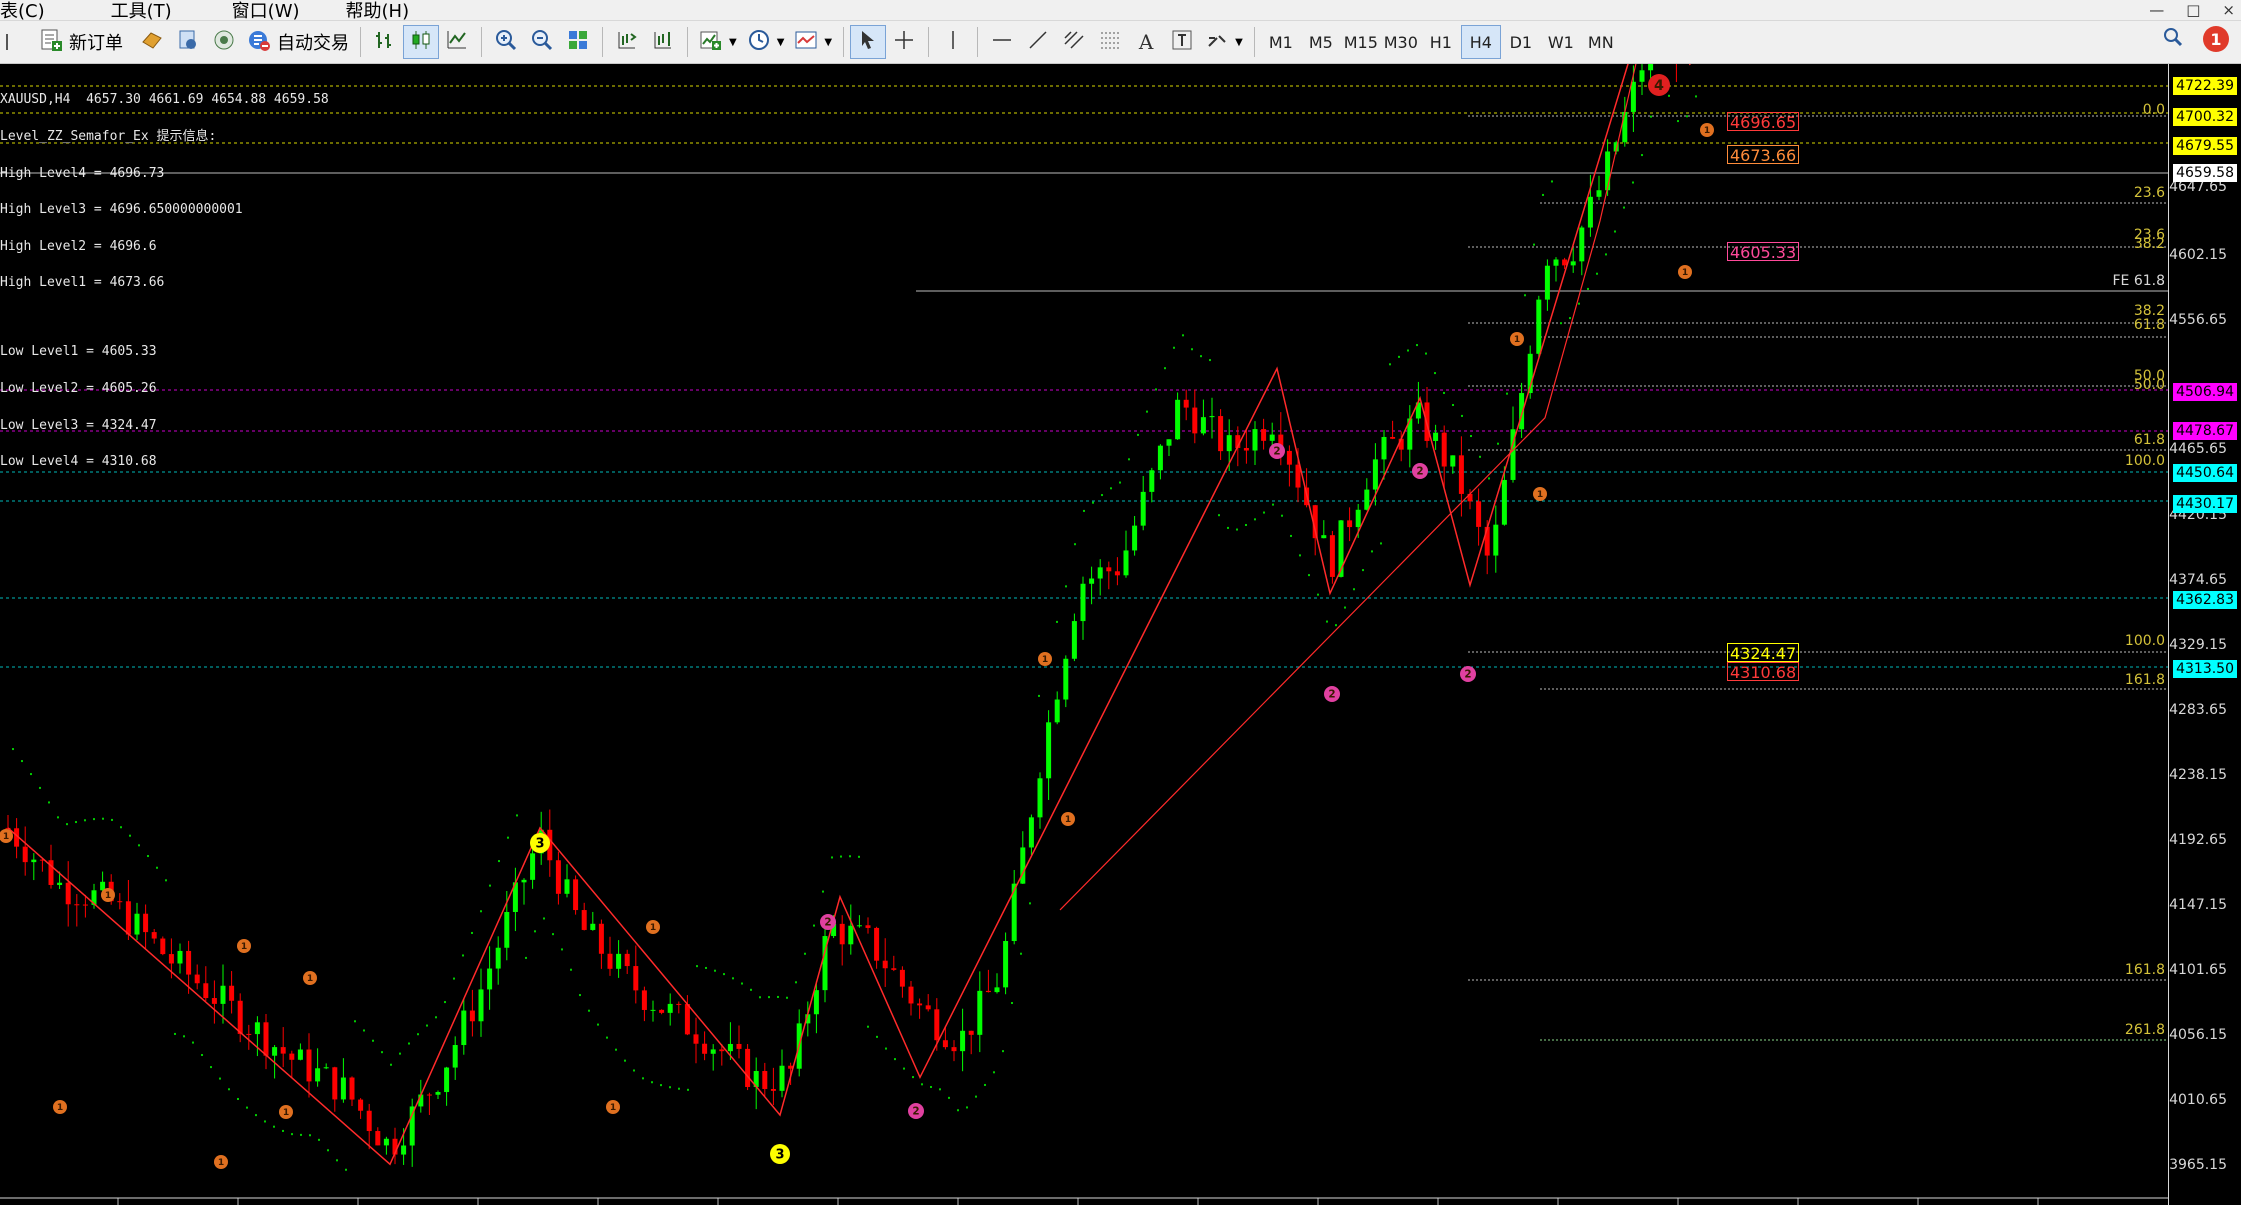 Image resolution: width=2241 pixels, height=1205 pixels. Describe the element at coordinates (1110, 42) in the screenshot. I see `fibonacci-button` at that location.